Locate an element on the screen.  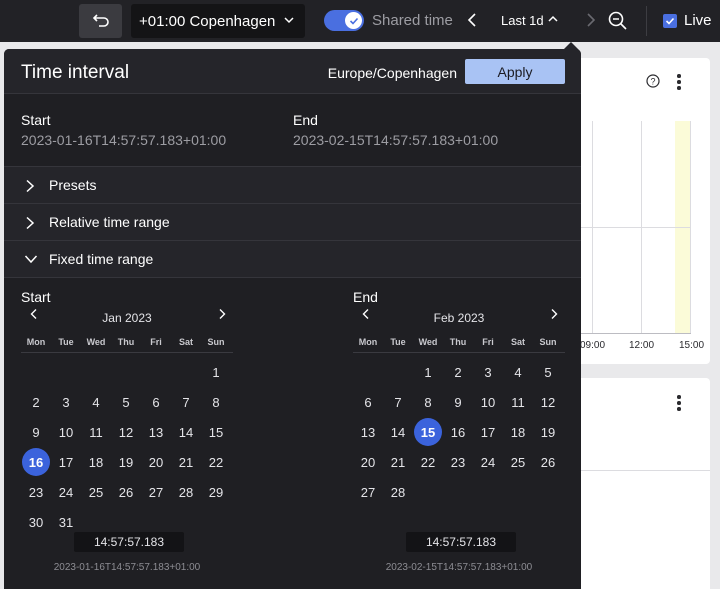
shared-time-toggle is located at coordinates (344, 20).